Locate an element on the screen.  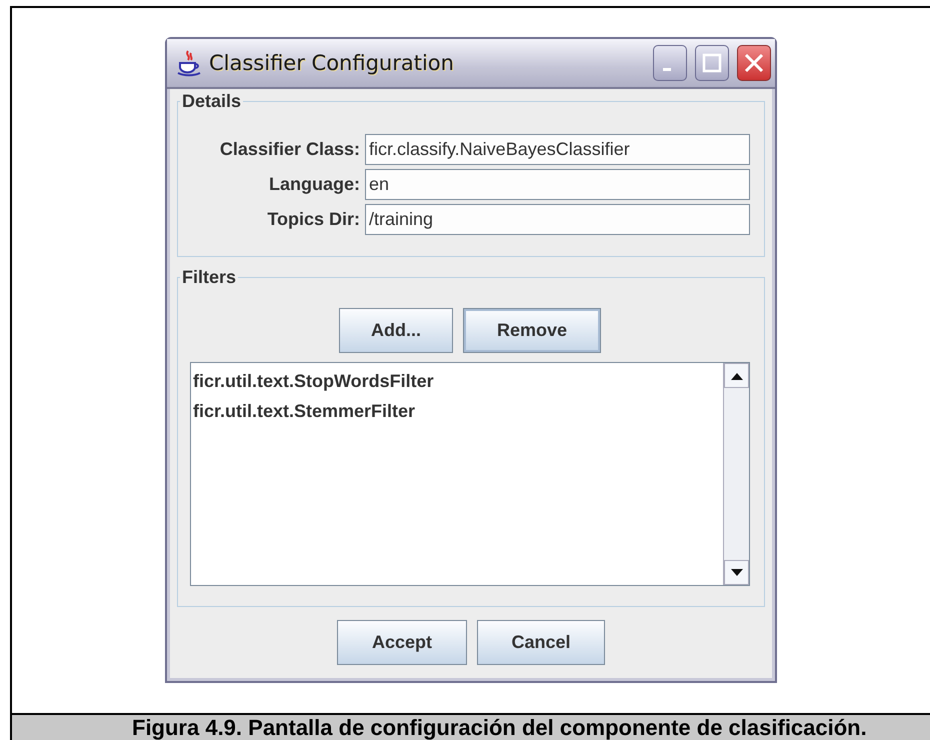
field-label: Topics Dir: is located at coordinates (313, 219).